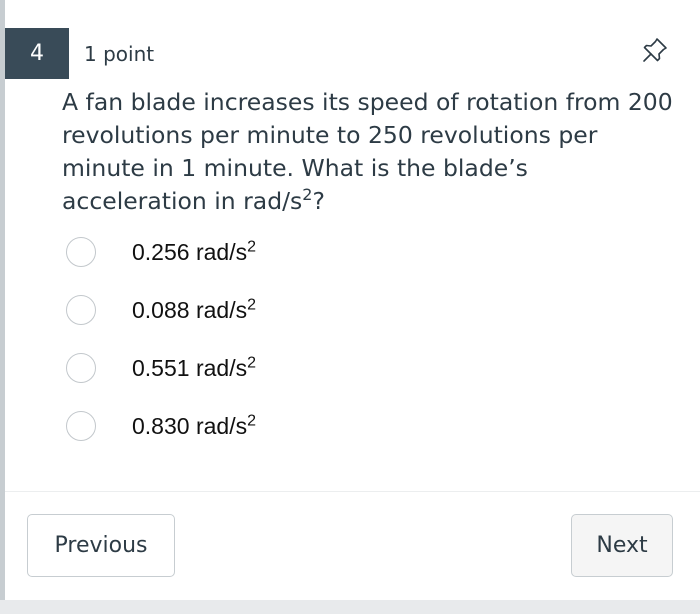 The image size is (700, 614). What do you see at coordinates (272, 440) in the screenshot?
I see `answer-option: 0.830 rad/s2` at bounding box center [272, 440].